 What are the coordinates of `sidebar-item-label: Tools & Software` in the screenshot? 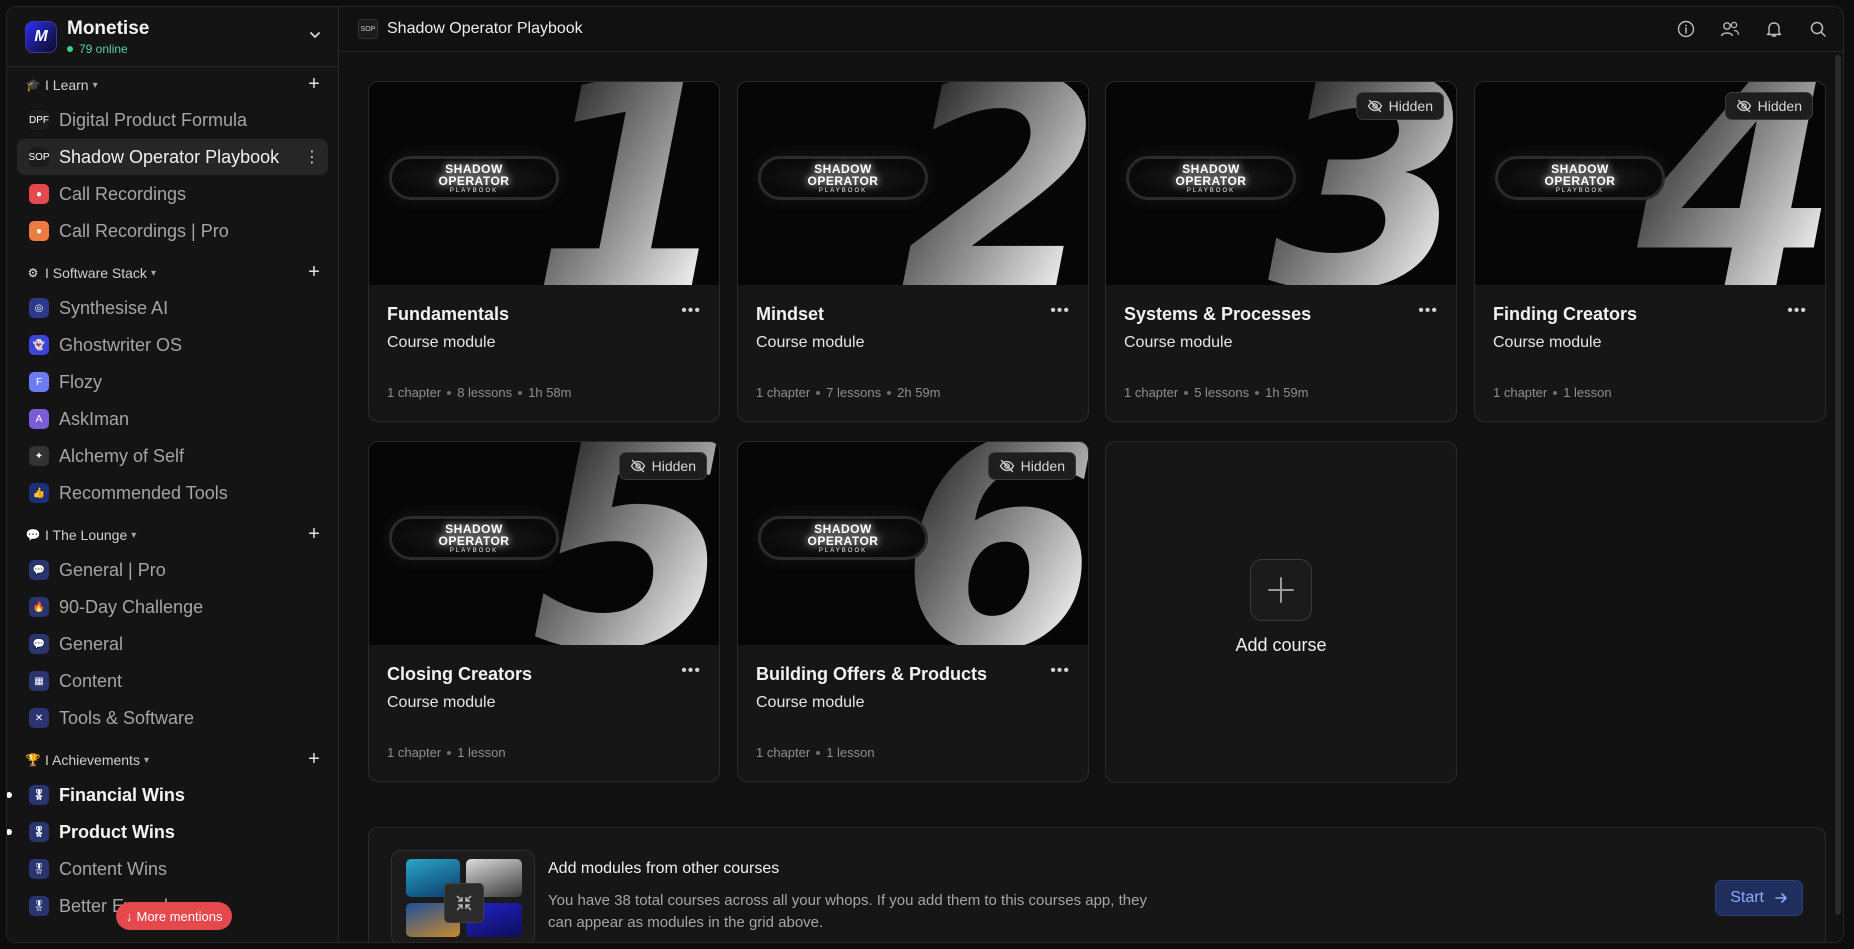 It's located at (127, 717).